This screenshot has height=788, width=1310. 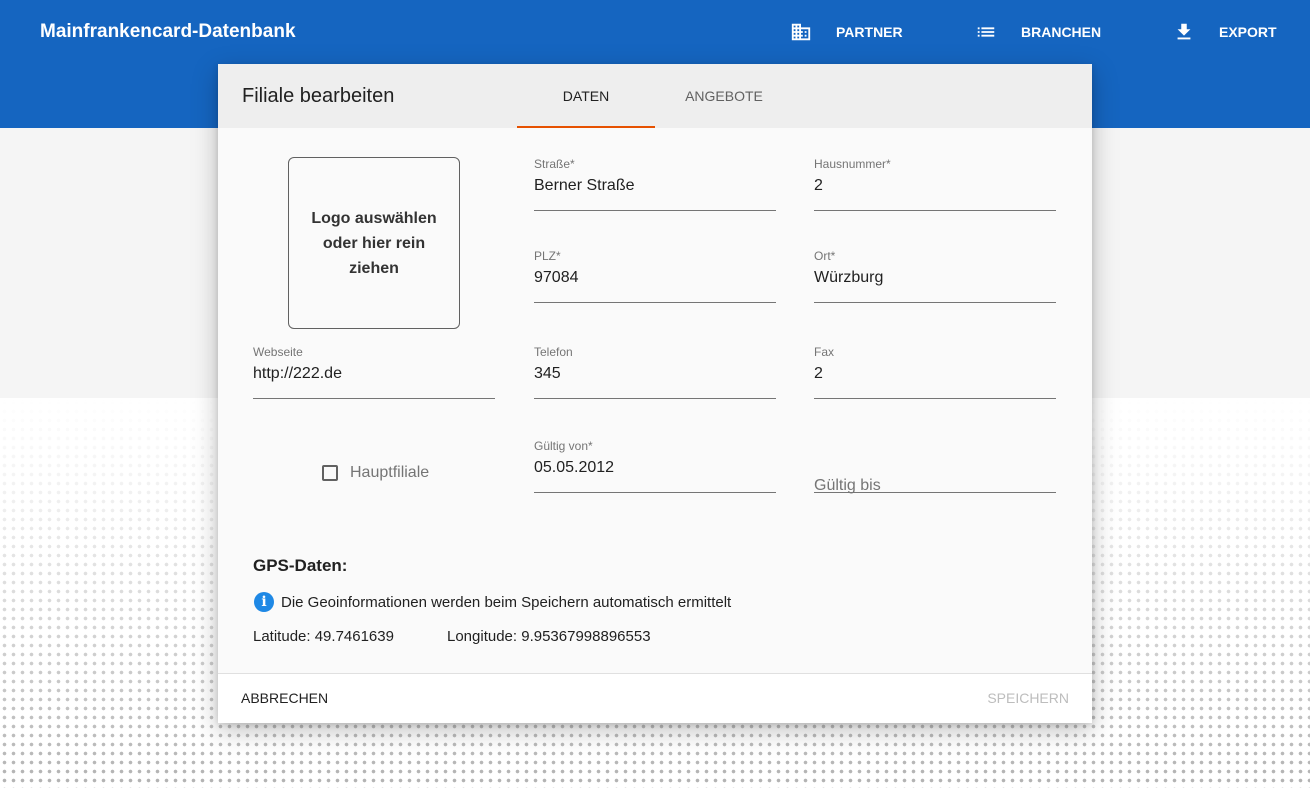 What do you see at coordinates (1028, 698) in the screenshot?
I see `save-button: SPEICHERN` at bounding box center [1028, 698].